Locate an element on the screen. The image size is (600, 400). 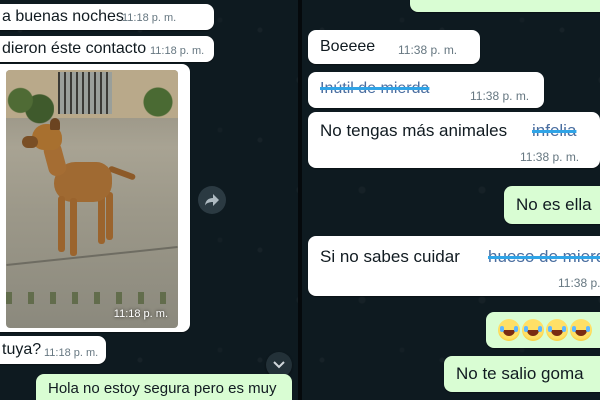
message-bubble-emoji is located at coordinates (543, 330).